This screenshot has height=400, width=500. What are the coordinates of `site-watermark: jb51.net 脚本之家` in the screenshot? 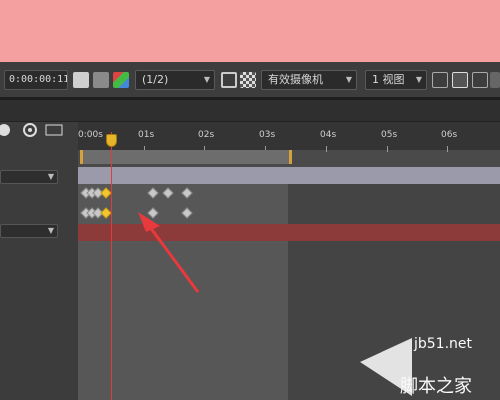 It's located at (428, 366).